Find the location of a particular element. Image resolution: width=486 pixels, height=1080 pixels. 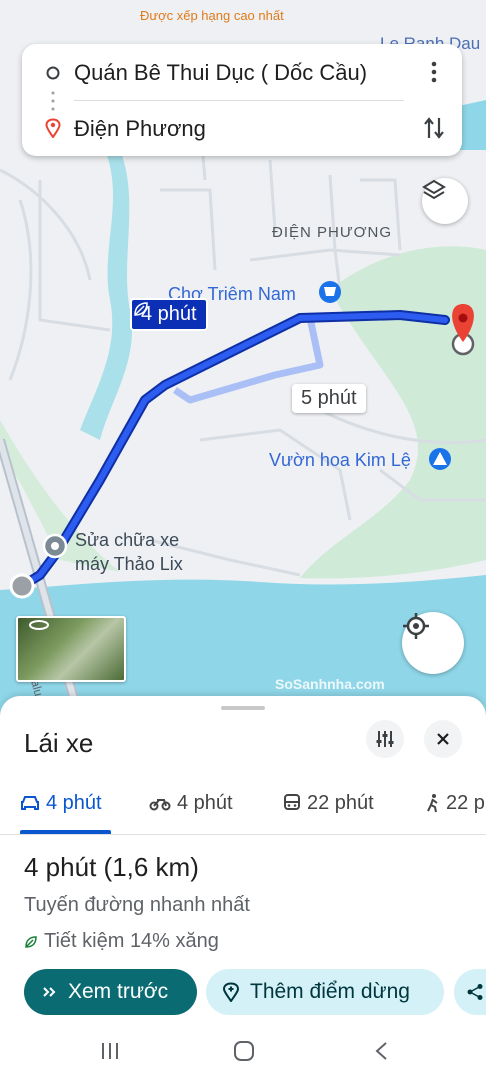

preview-label: Xem trước is located at coordinates (118, 991).